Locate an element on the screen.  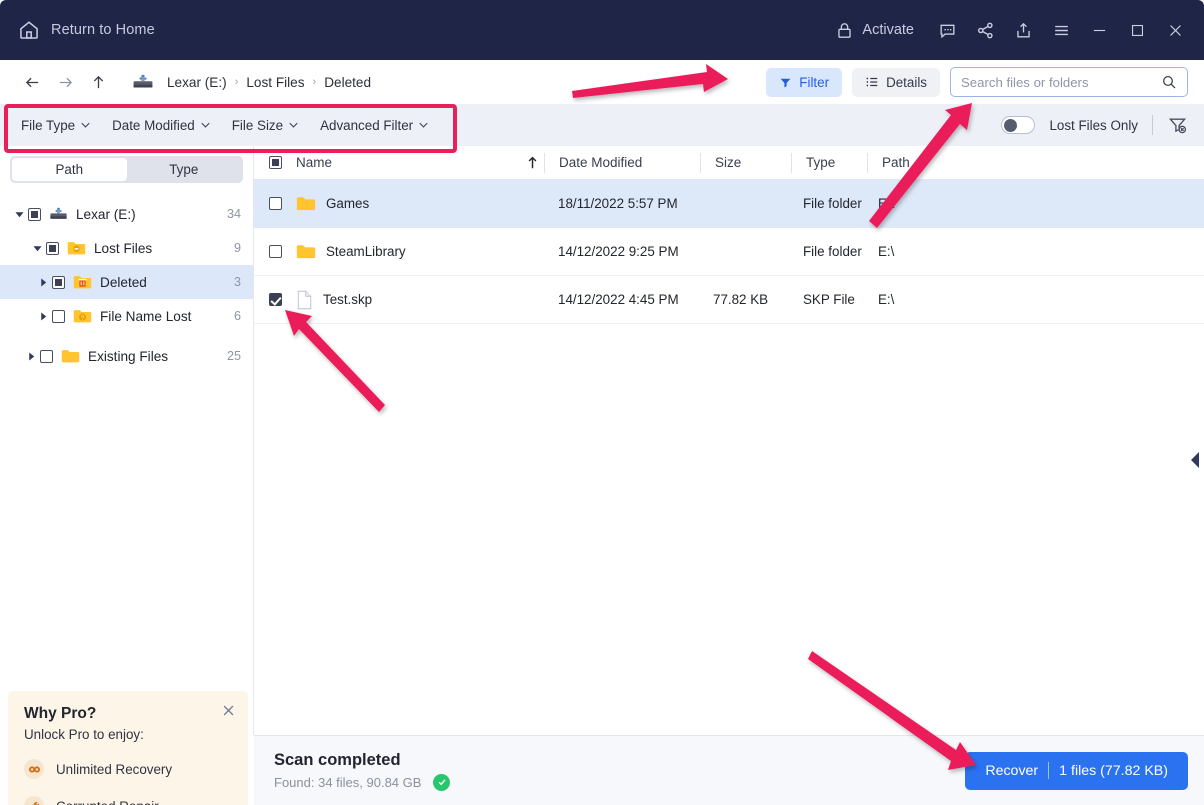
recover-button: Recover 1 files (77.82 KB) is located at coordinates (1076, 770).